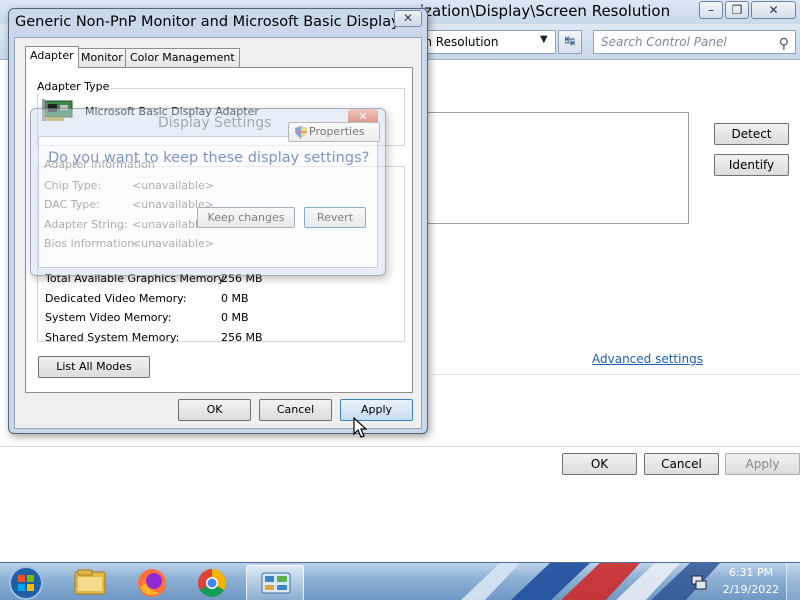 The image size is (800, 600). What do you see at coordinates (242, 337) in the screenshot?
I see `memory-value: 256 MB` at bounding box center [242, 337].